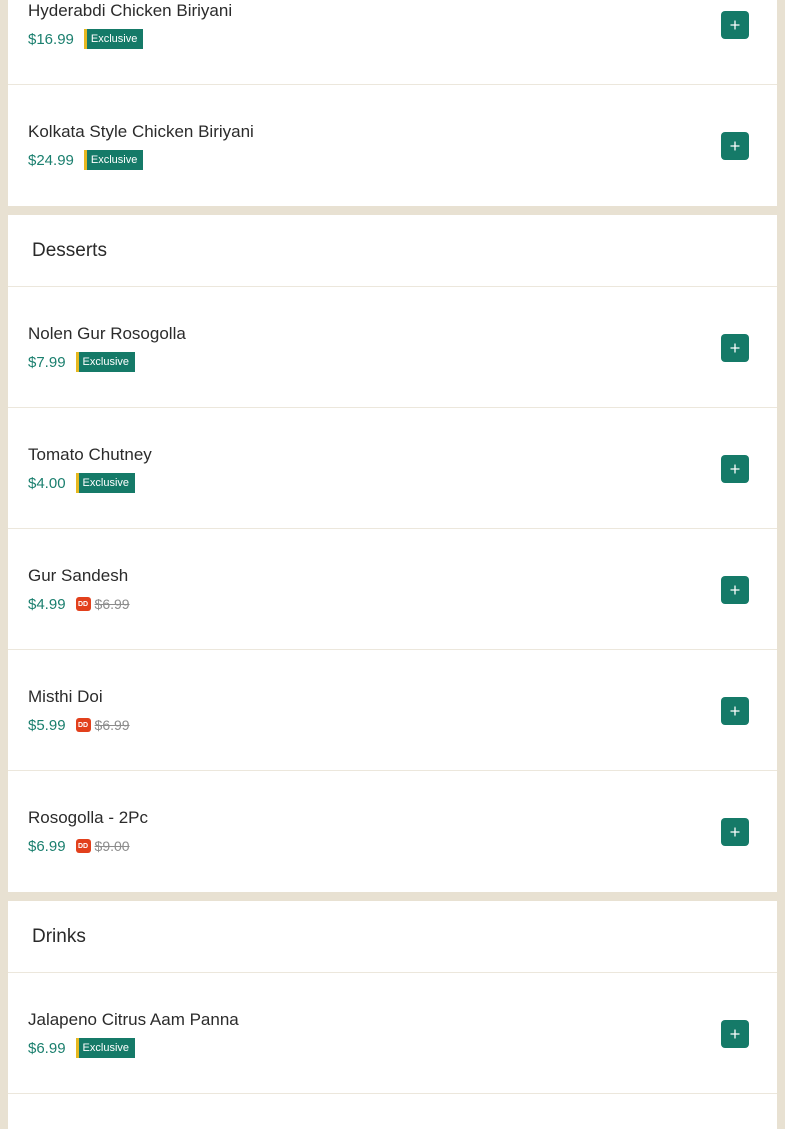 This screenshot has height=1129, width=785. I want to click on item-name: Nolen Gur Rosogolla, so click(107, 333).